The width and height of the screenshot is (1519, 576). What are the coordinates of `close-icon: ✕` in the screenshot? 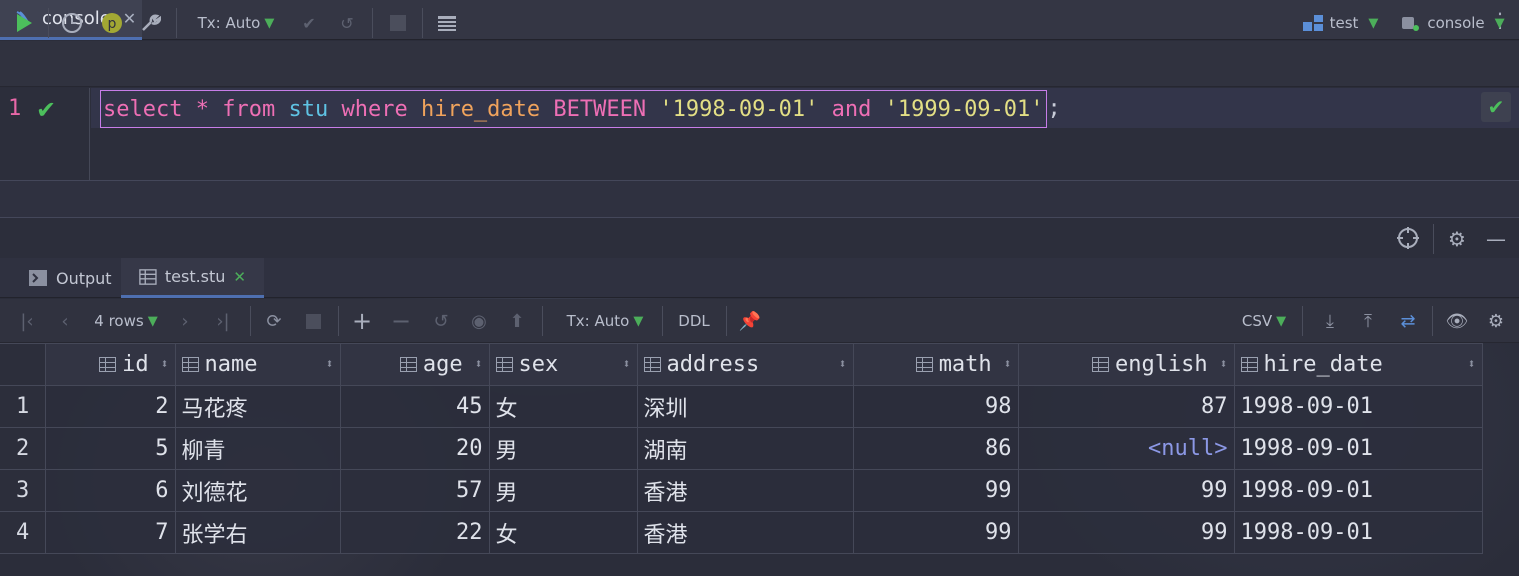 It's located at (239, 277).